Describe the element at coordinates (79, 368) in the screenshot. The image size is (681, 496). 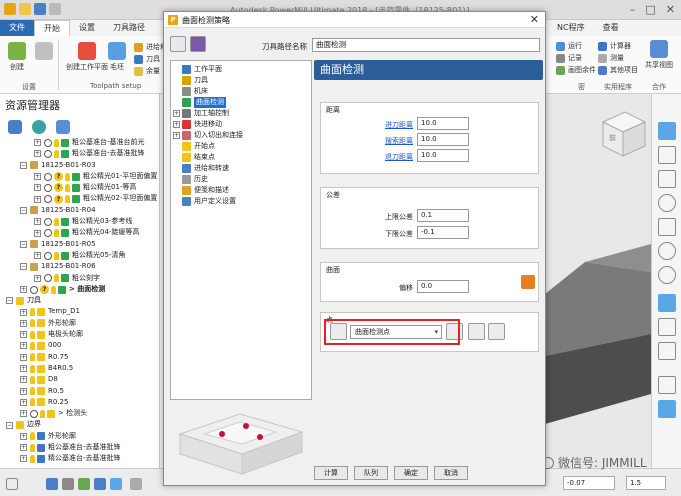
I see `explorer-tree-row: + B4R0.5` at that location.